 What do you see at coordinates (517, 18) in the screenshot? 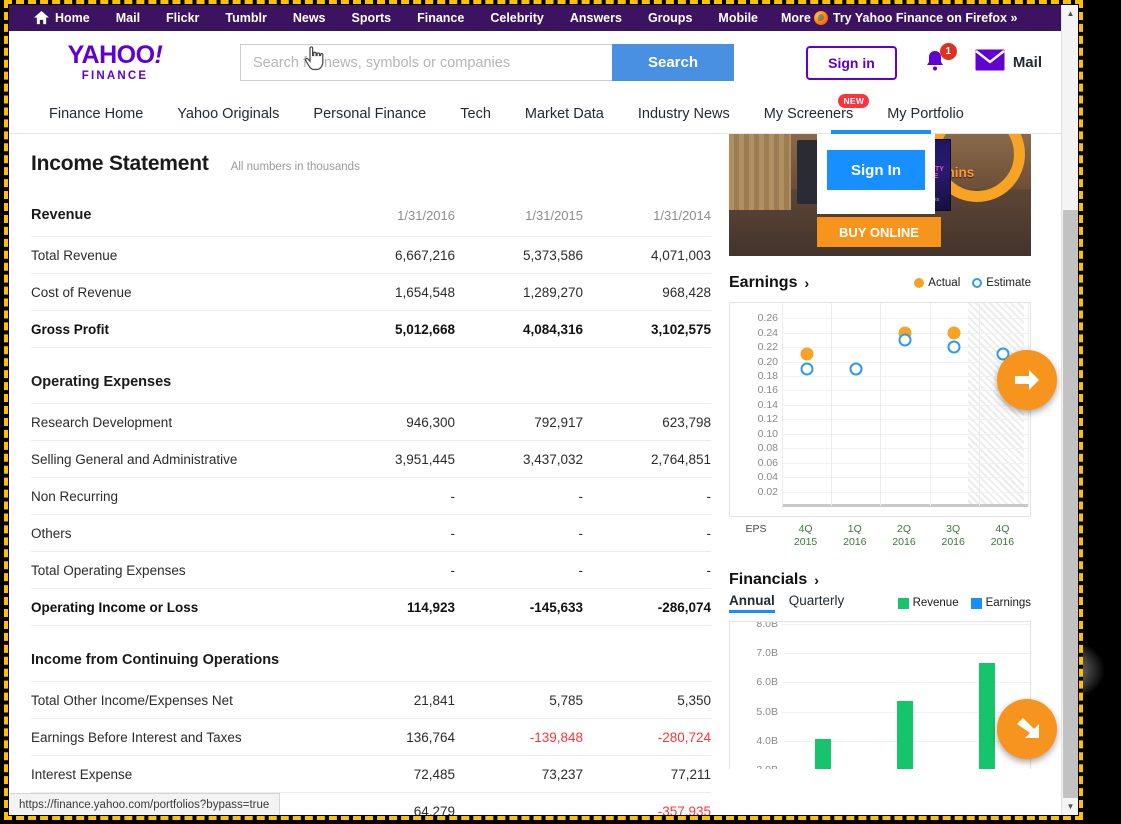
I see `nav-celebrity: Celebrity` at bounding box center [517, 18].